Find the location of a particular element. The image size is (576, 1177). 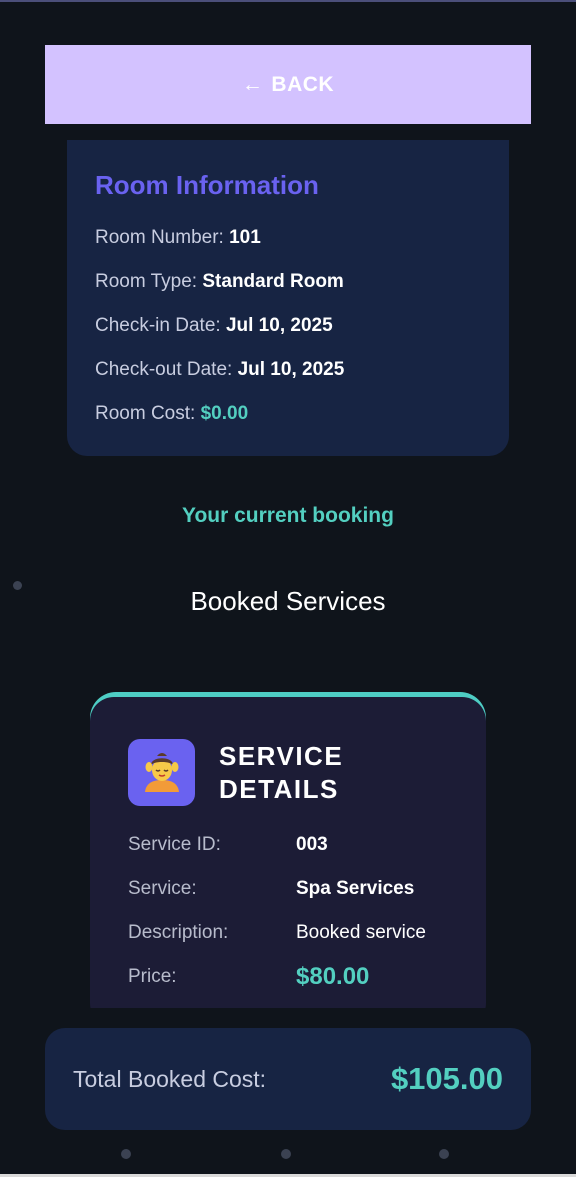

service-title-line2: DETAILS is located at coordinates (279, 788).